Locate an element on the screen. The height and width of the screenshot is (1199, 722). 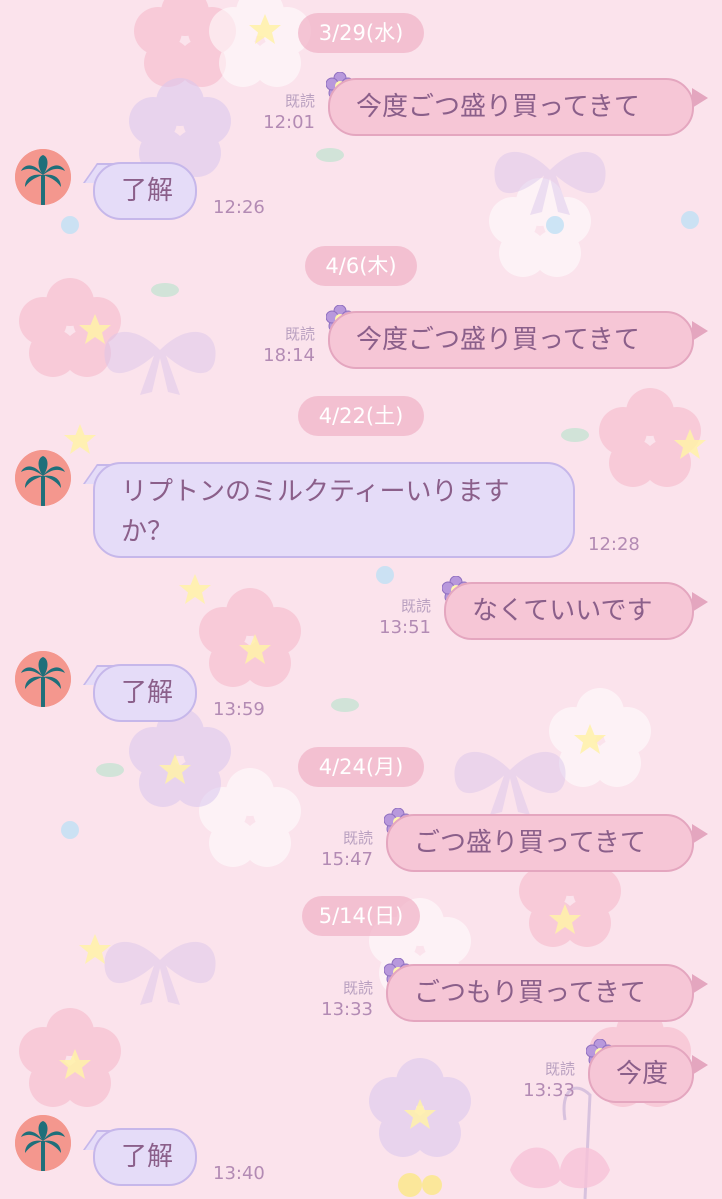
date-separator: 4/24(月) is located at coordinates (361, 767).